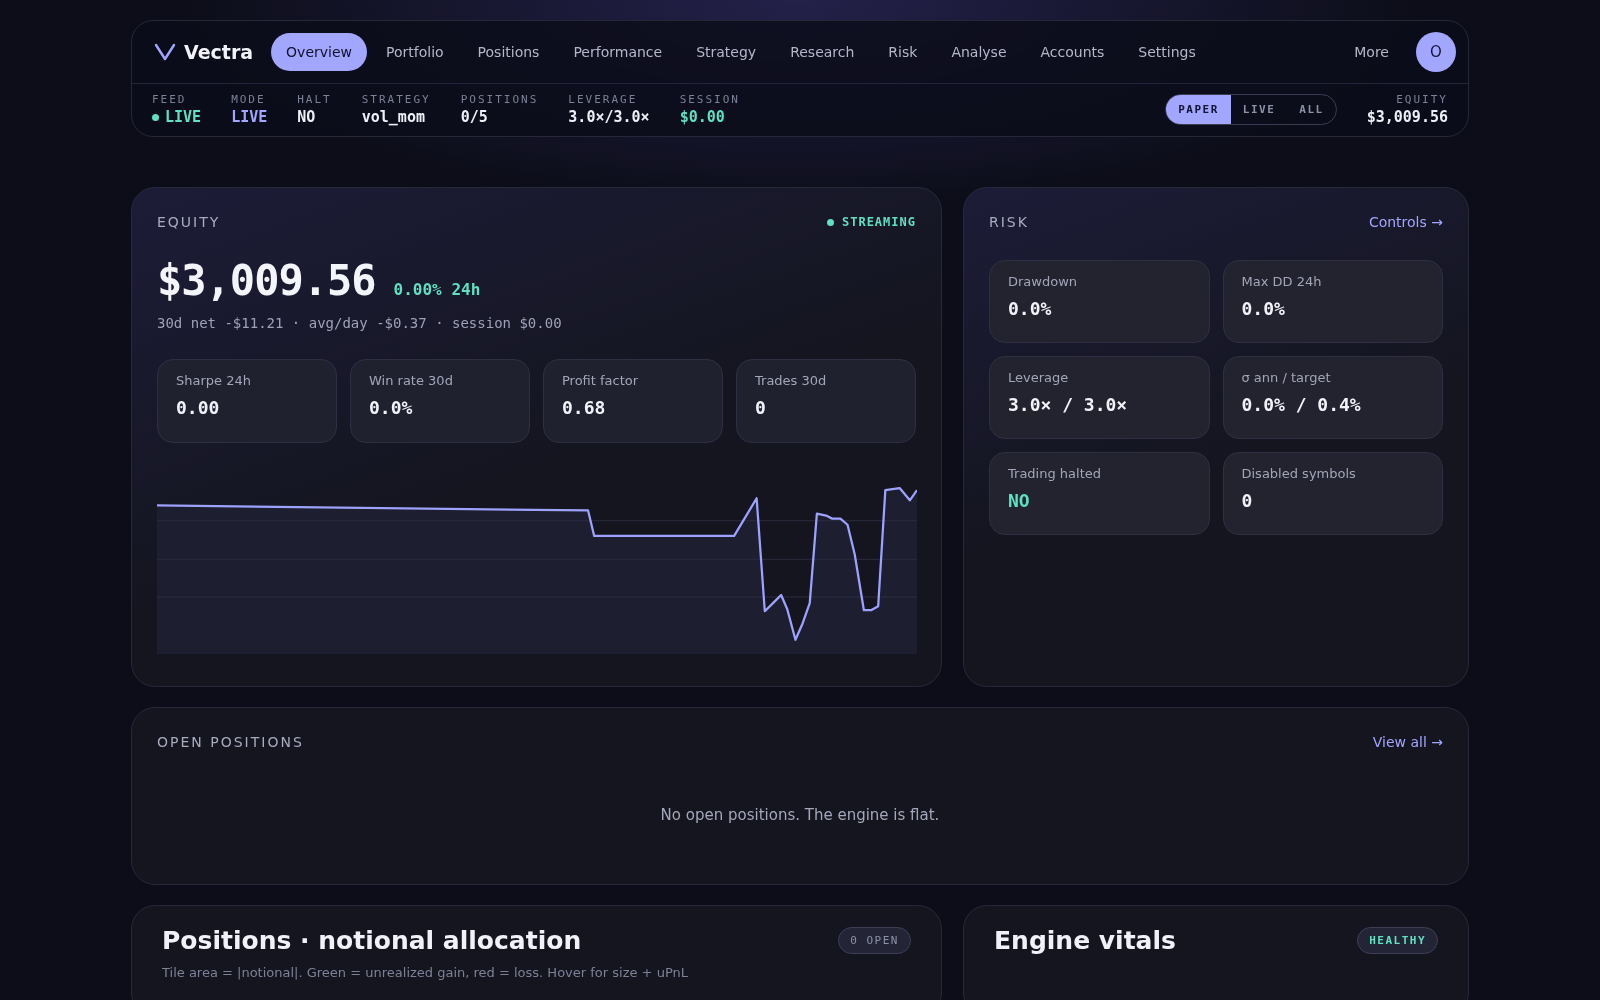 The width and height of the screenshot is (1600, 1000). I want to click on status-label: EQUITY, so click(1422, 99).